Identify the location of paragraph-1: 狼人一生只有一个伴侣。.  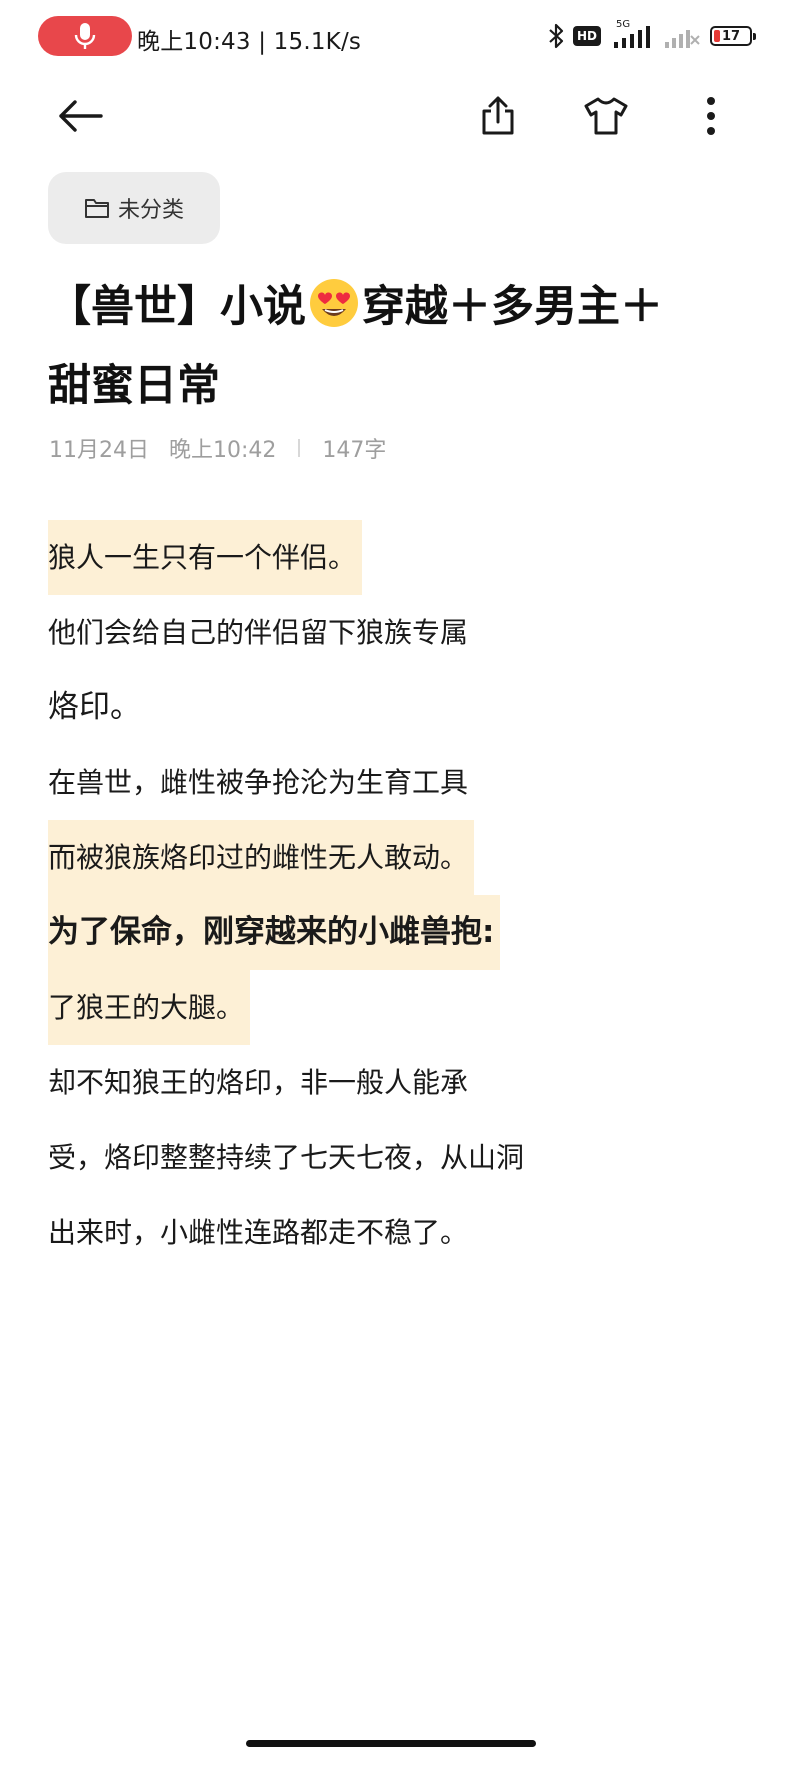
(398, 557).